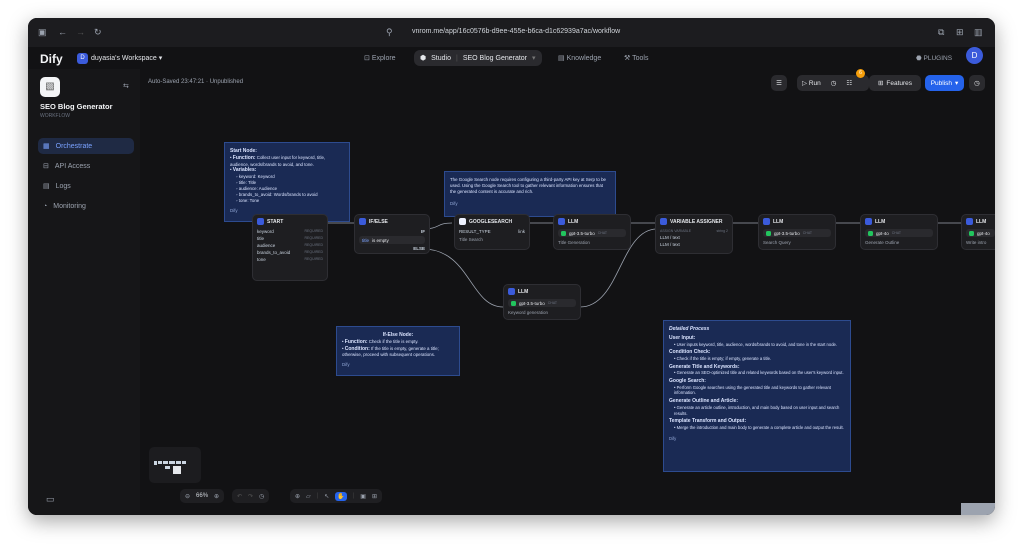 The height and width of the screenshot is (554, 1024). I want to click on nav-knowledge: ▤ Knowledge, so click(579, 58).